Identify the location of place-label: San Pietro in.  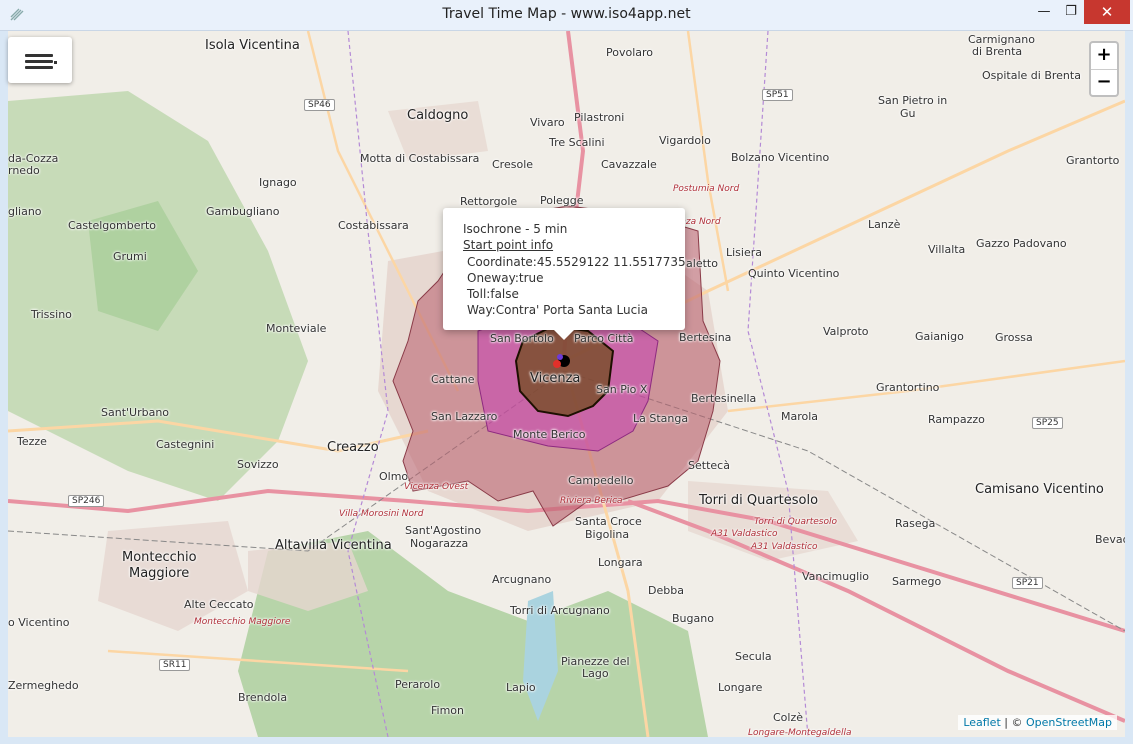
(913, 100).